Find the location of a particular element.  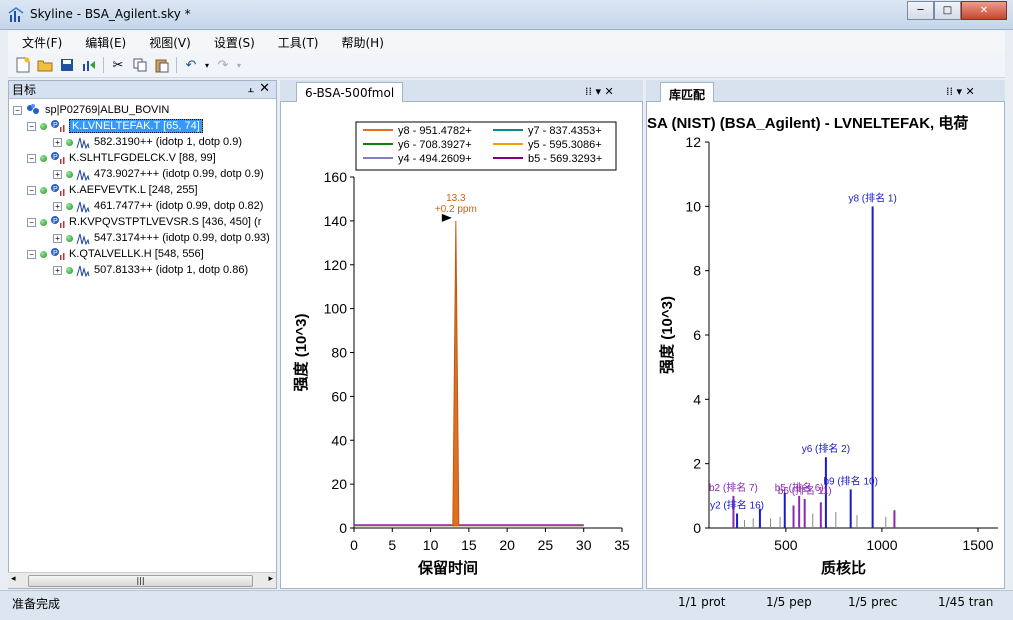

x-tick-label: 0 is located at coordinates (354, 545).